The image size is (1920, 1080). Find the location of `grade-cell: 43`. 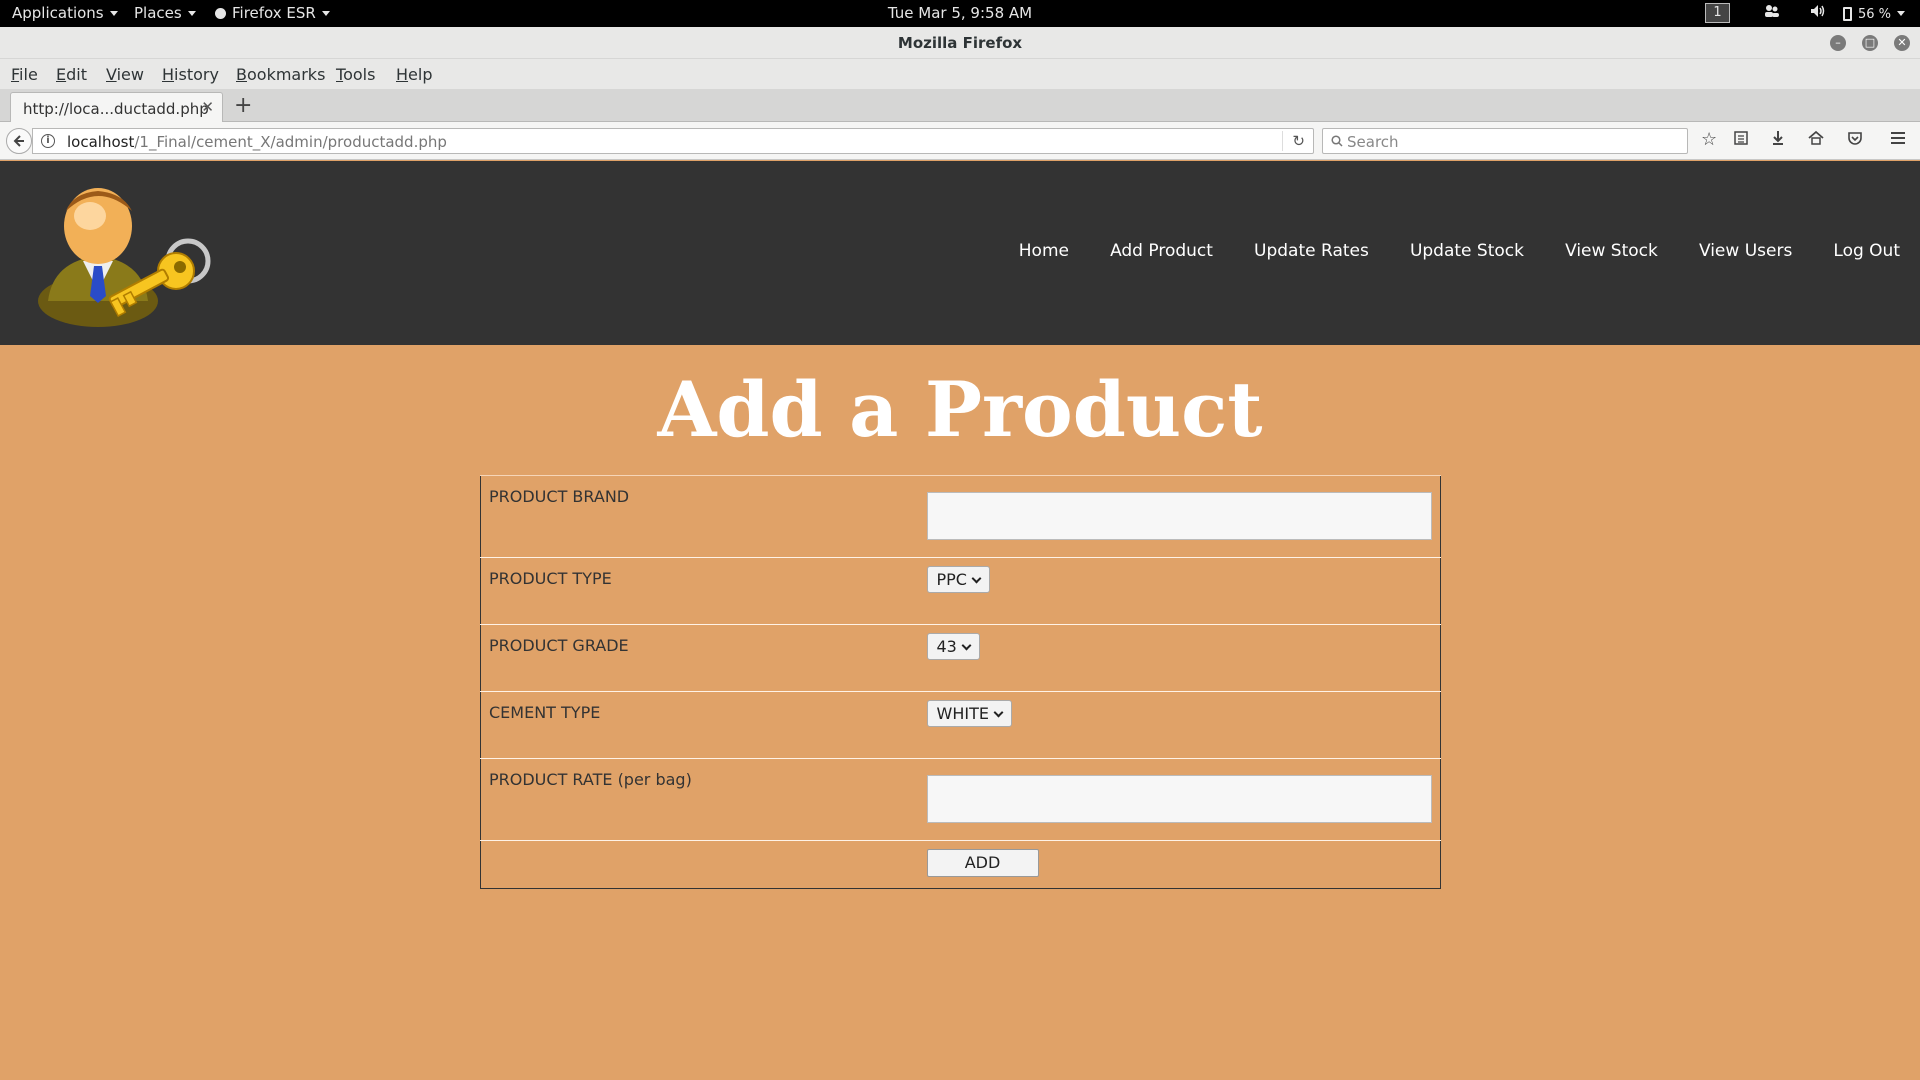

grade-cell: 43 is located at coordinates (1179, 658).